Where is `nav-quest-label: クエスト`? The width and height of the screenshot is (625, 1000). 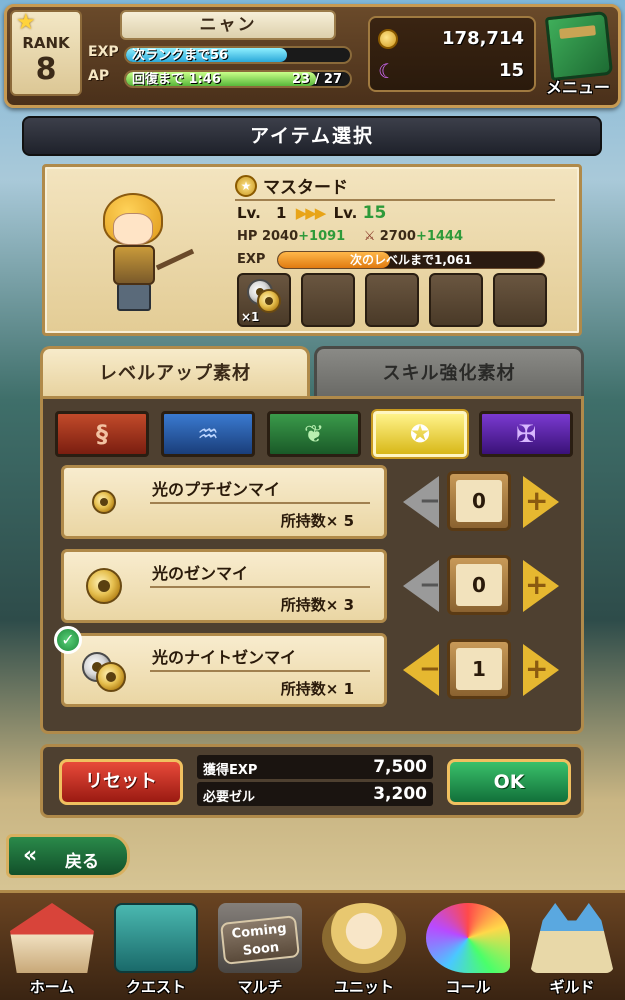
nav-quest-label: クエスト is located at coordinates (155, 987).